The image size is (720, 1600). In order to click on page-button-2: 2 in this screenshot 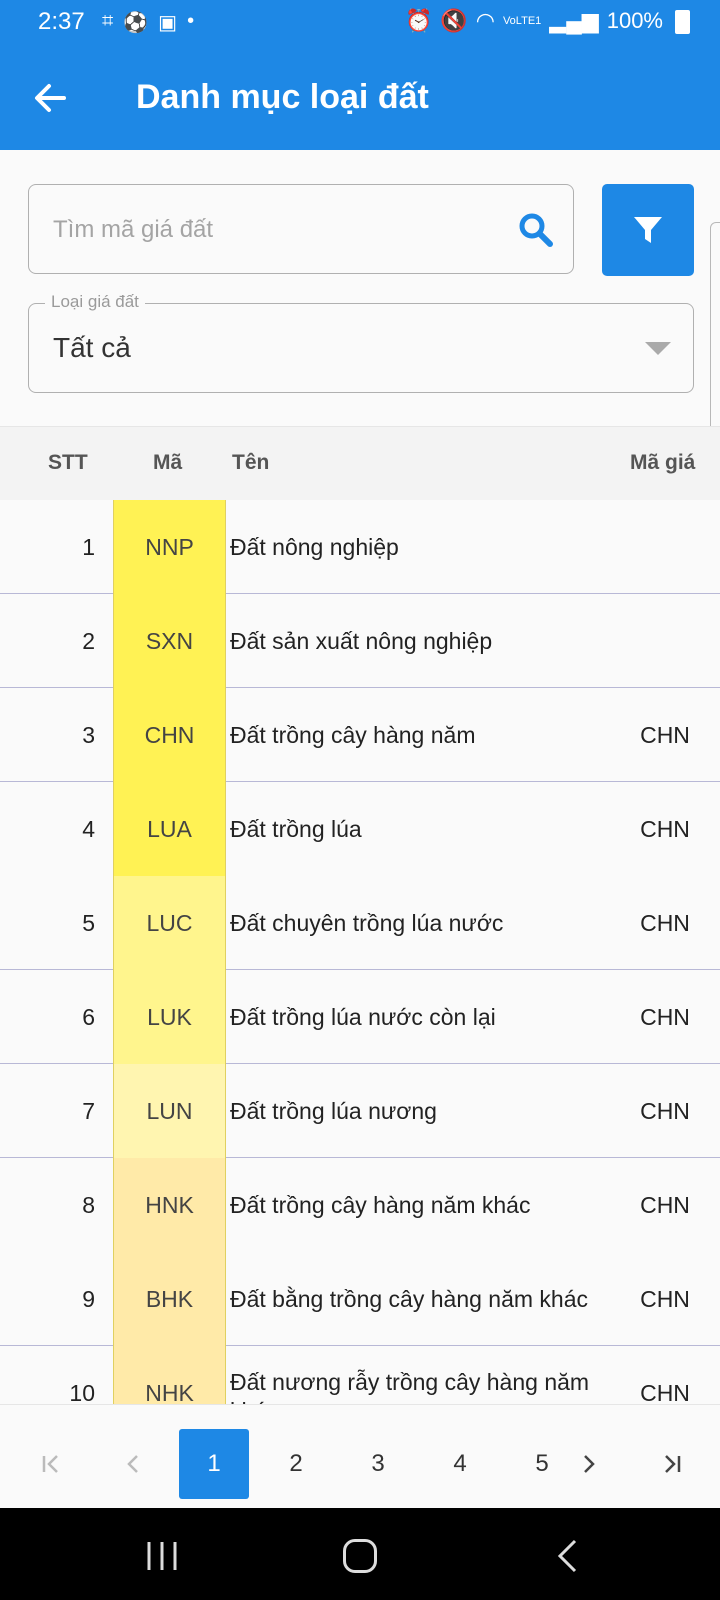, I will do `click(296, 1464)`.